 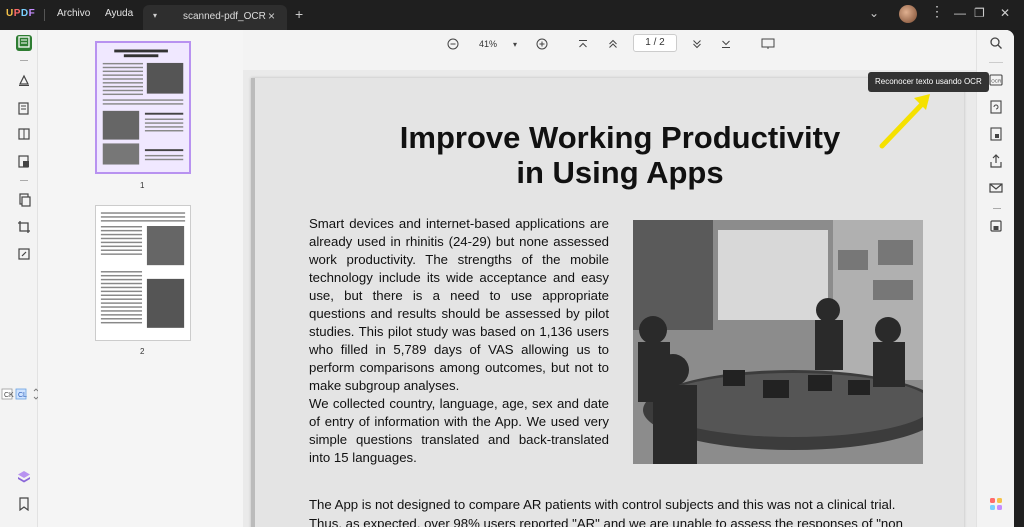 What do you see at coordinates (613, 45) in the screenshot?
I see `previous-page-icon` at bounding box center [613, 45].